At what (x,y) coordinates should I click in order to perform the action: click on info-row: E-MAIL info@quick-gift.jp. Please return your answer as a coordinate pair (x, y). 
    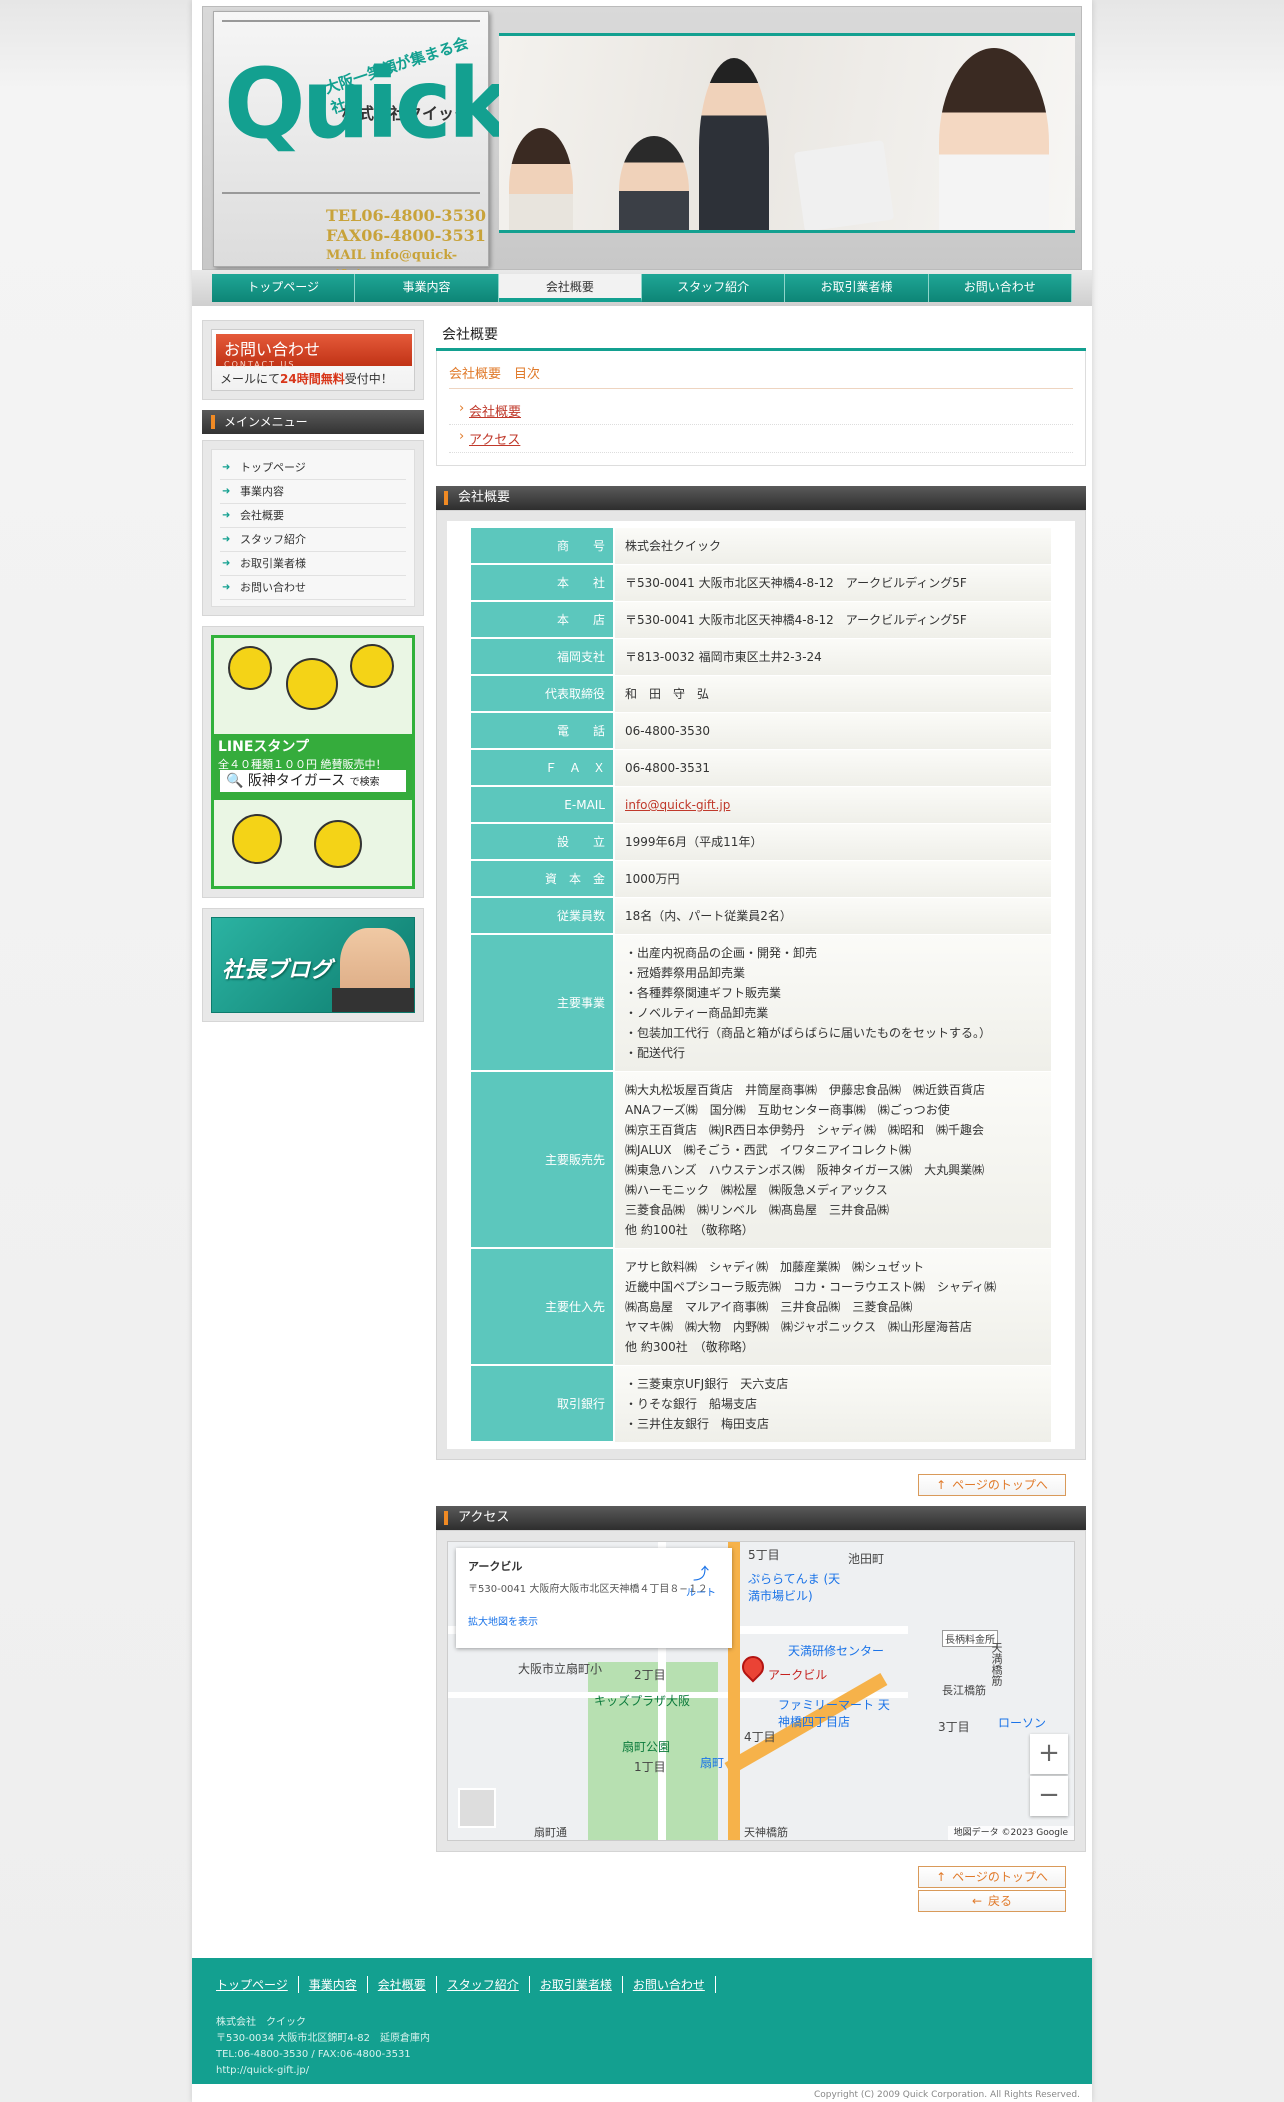
    Looking at the image, I should click on (761, 805).